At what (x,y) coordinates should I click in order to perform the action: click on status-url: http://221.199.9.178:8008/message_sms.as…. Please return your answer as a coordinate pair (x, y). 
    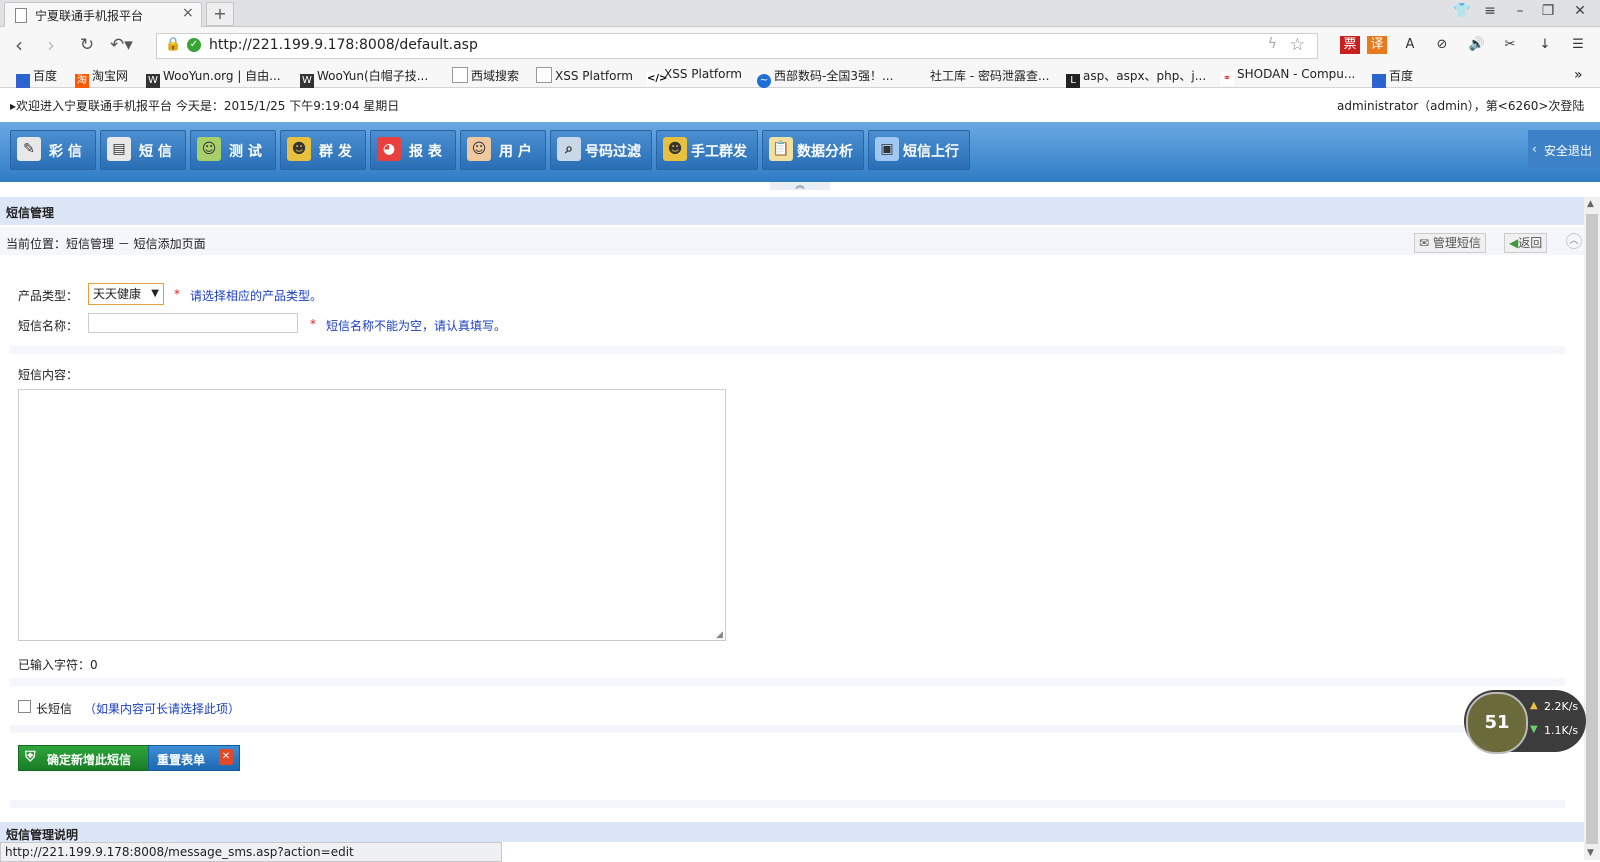
    Looking at the image, I should click on (179, 852).